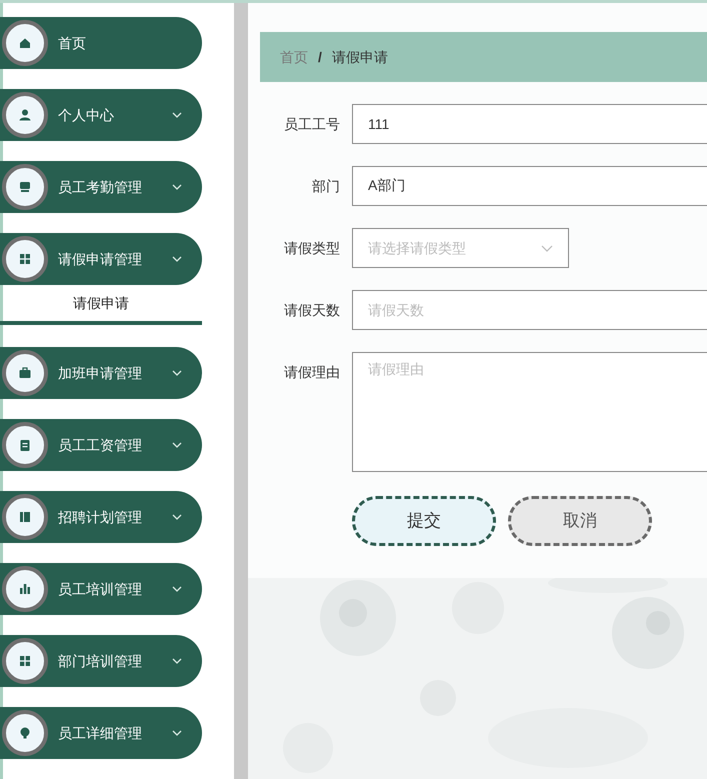  I want to click on monitor-icon, so click(25, 187).